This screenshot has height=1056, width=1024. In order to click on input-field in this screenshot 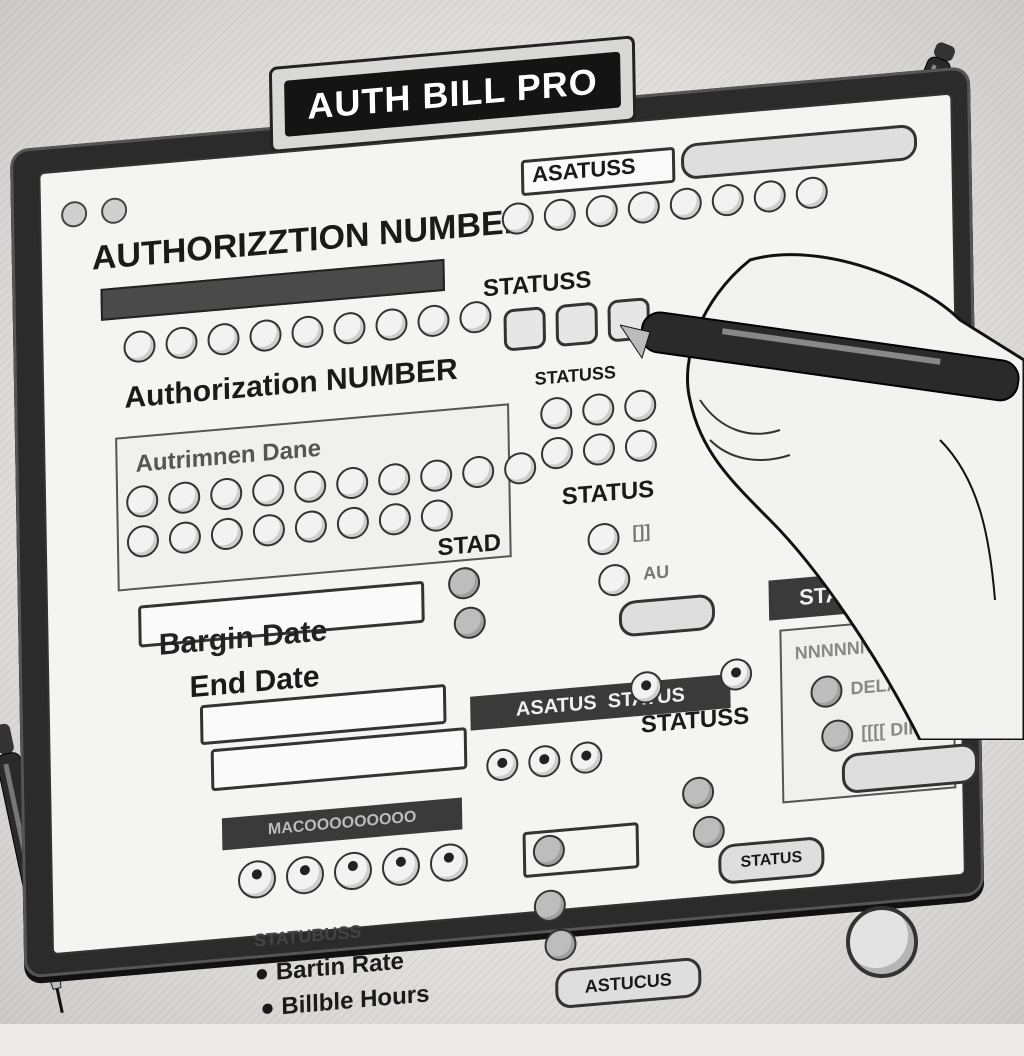, I will do `click(581, 850)`.